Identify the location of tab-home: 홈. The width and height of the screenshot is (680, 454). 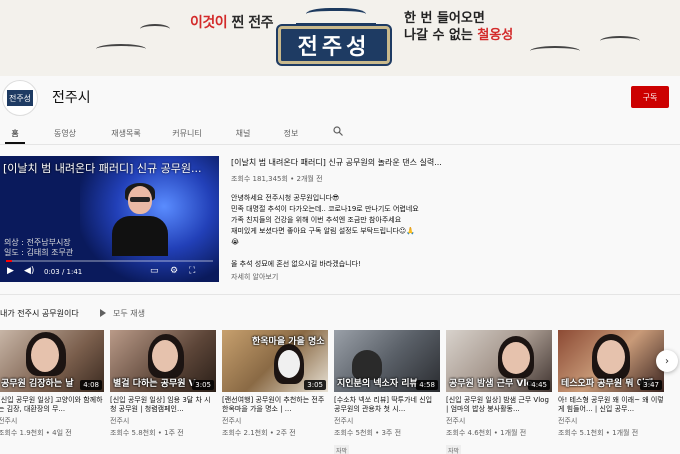
(15, 133).